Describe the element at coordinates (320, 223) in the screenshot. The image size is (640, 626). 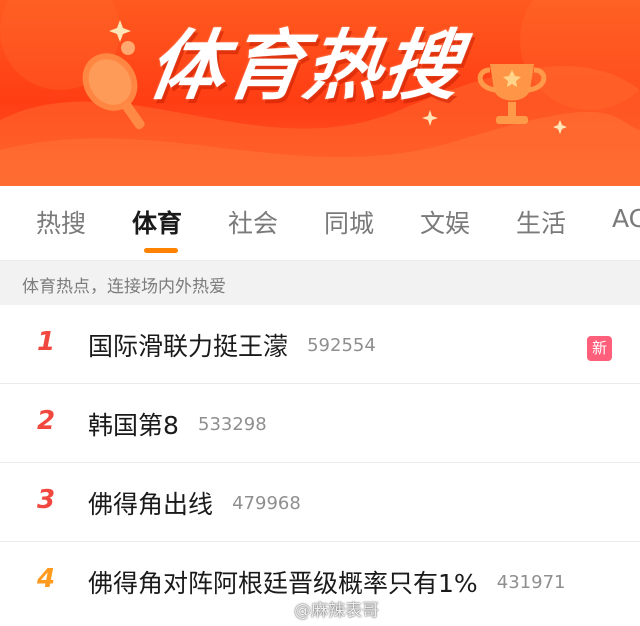
I see `category-tabs: 热搜 体育 社会 同城 文娱 生活 AC` at that location.